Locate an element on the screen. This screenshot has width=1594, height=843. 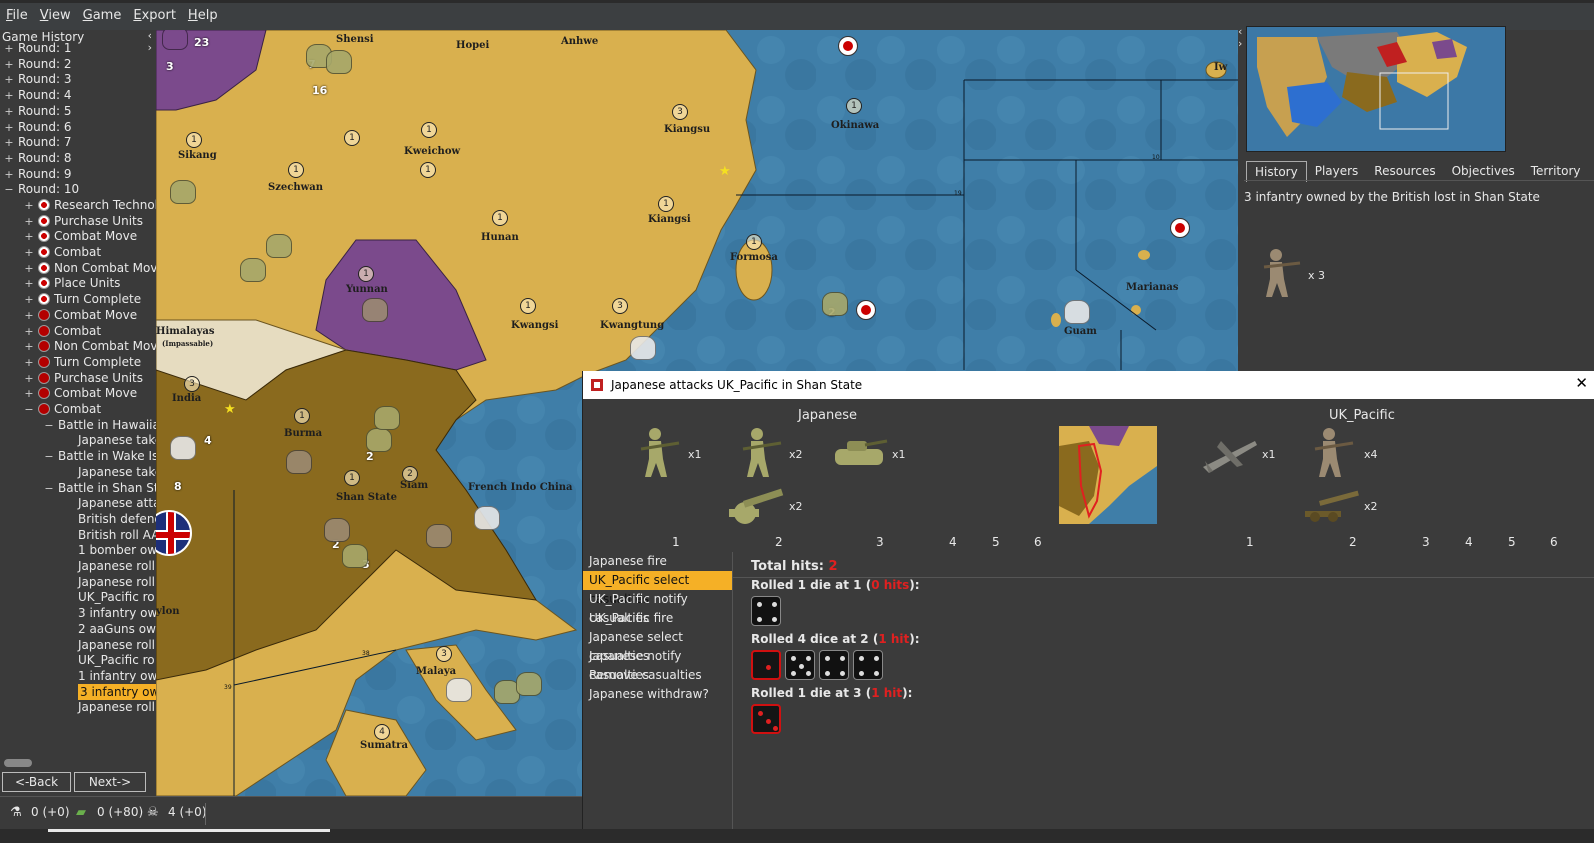
tab-resources: Resources is located at coordinates (1404, 171).